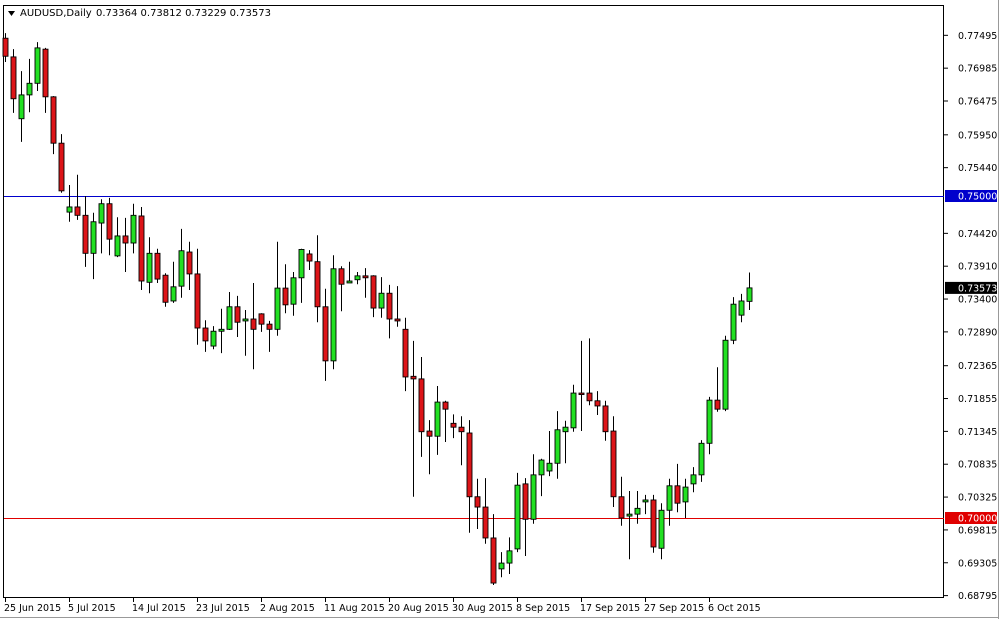 This screenshot has width=999, height=619. Describe the element at coordinates (977, 332) in the screenshot. I see `price-tick-label: 0.72890` at that location.